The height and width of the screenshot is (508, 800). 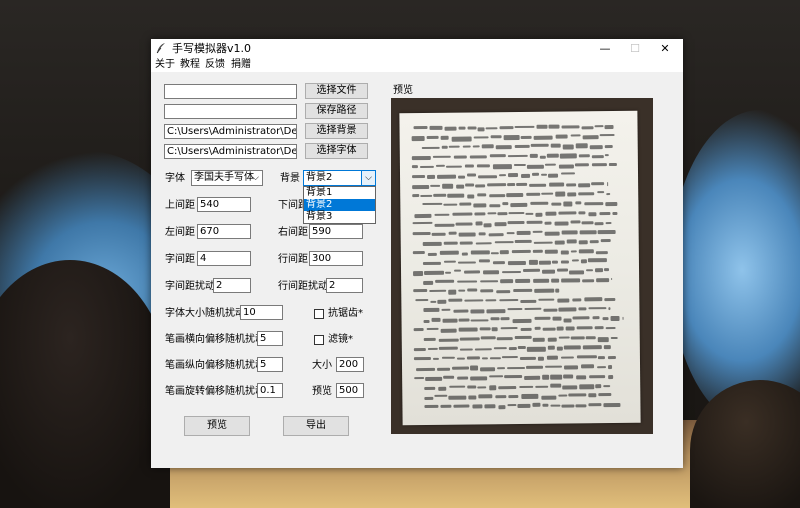 What do you see at coordinates (350, 390) in the screenshot?
I see `preview-size-input: 500` at bounding box center [350, 390].